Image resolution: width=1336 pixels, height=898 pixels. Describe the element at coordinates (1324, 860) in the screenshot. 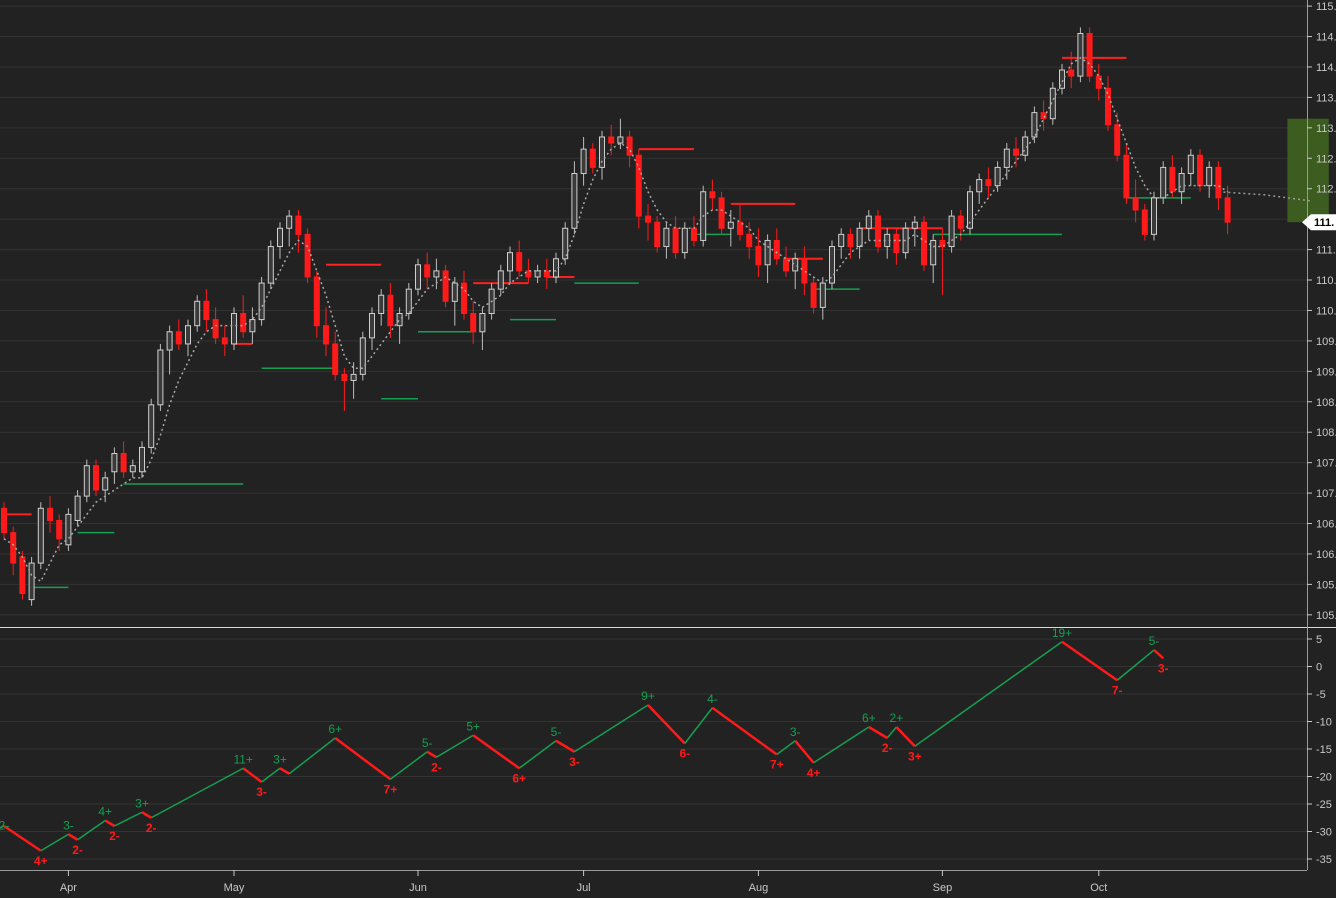

I see `oscillator-tick-label: -35` at that location.